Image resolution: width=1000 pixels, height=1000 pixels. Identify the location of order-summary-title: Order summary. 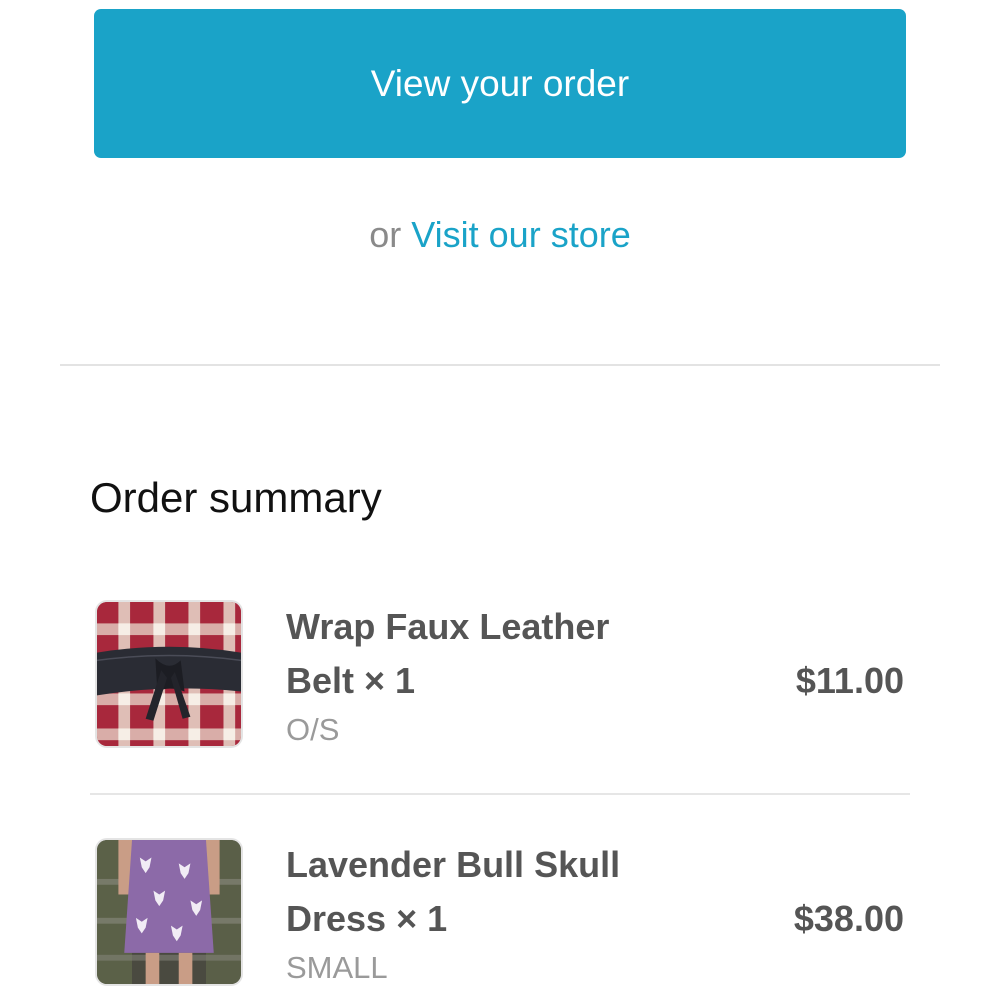
(236, 497).